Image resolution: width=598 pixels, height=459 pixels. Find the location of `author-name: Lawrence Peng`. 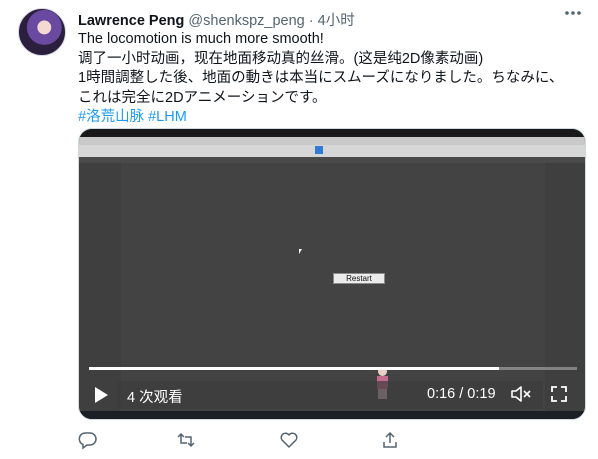

author-name: Lawrence Peng is located at coordinates (131, 21).